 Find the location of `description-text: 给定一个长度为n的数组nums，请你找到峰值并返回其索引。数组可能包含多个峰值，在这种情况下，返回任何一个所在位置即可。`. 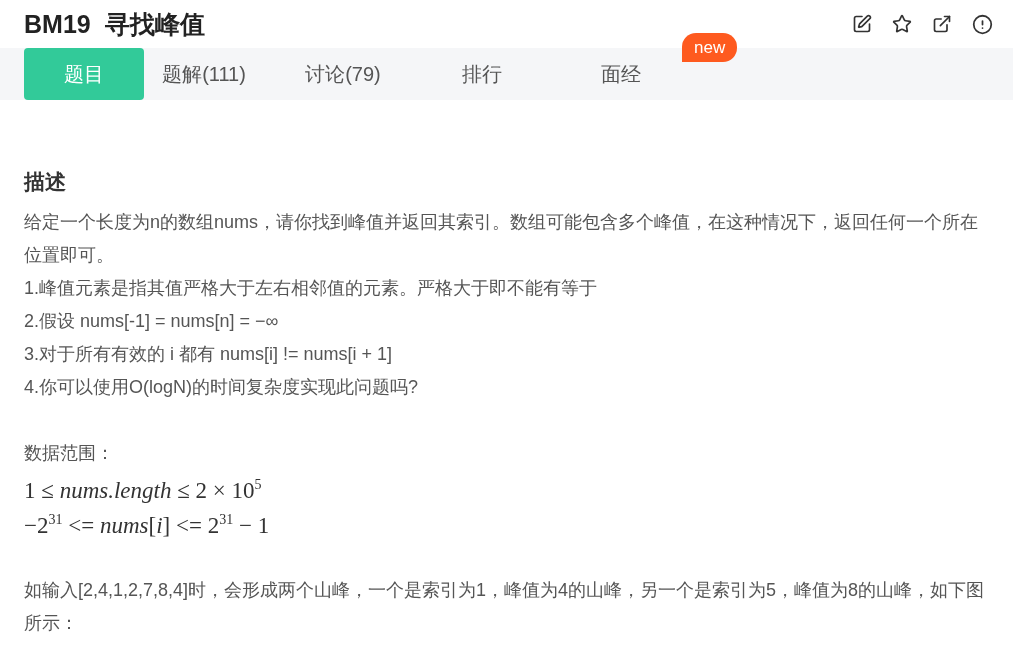

description-text: 给定一个长度为n的数组nums，请你找到峰值并返回其索引。数组可能包含多个峰值，在这种情况下，返回任何一个所在位置即可。 is located at coordinates (502, 239).